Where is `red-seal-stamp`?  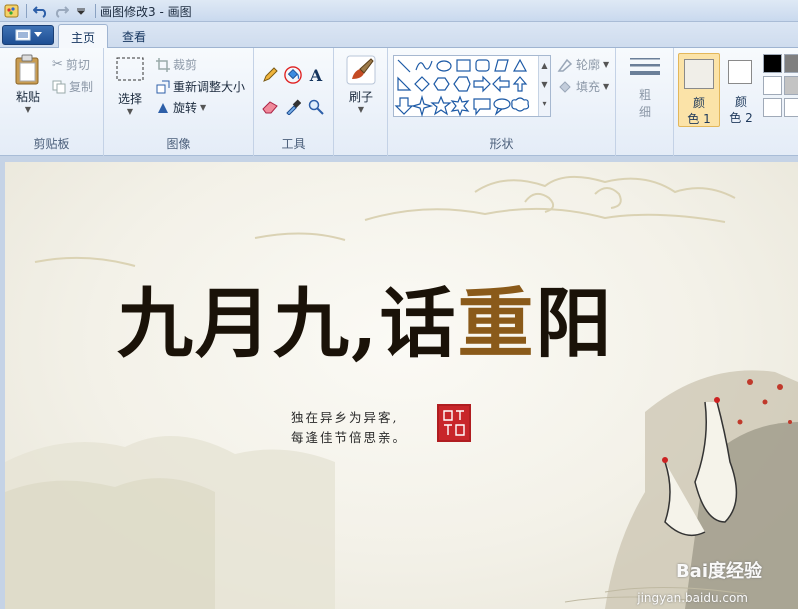 red-seal-stamp is located at coordinates (454, 423).